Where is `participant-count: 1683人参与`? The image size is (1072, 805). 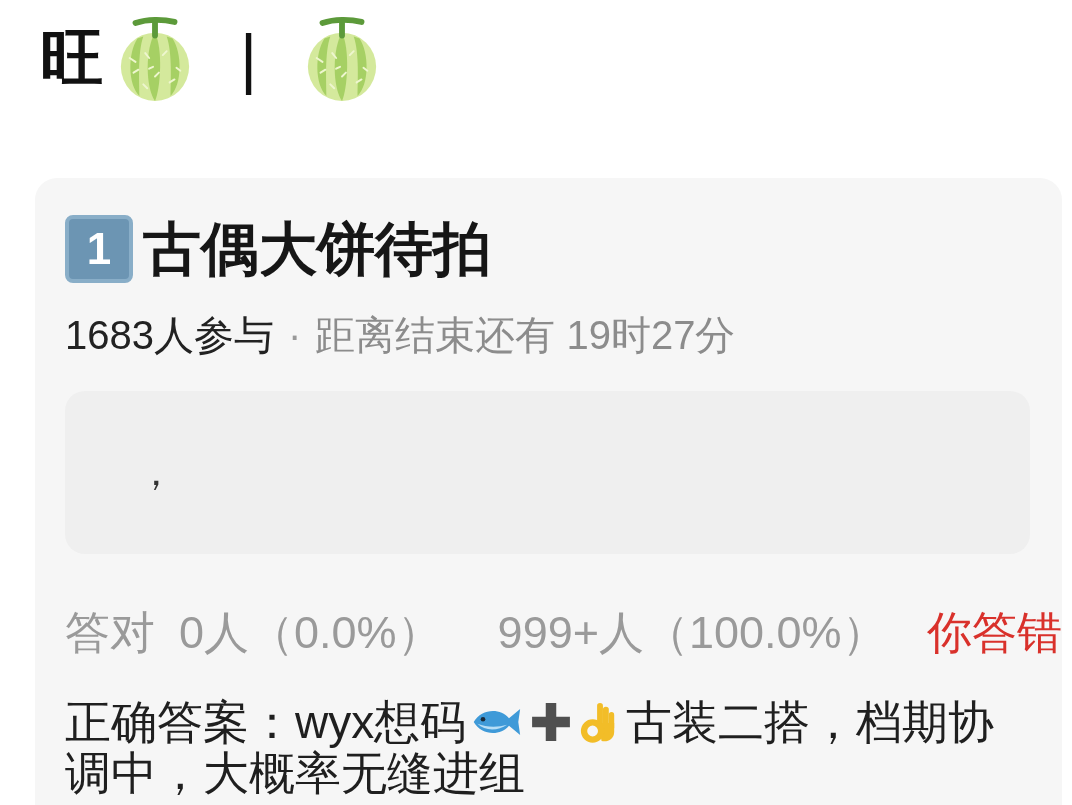 participant-count: 1683人参与 is located at coordinates (169, 335).